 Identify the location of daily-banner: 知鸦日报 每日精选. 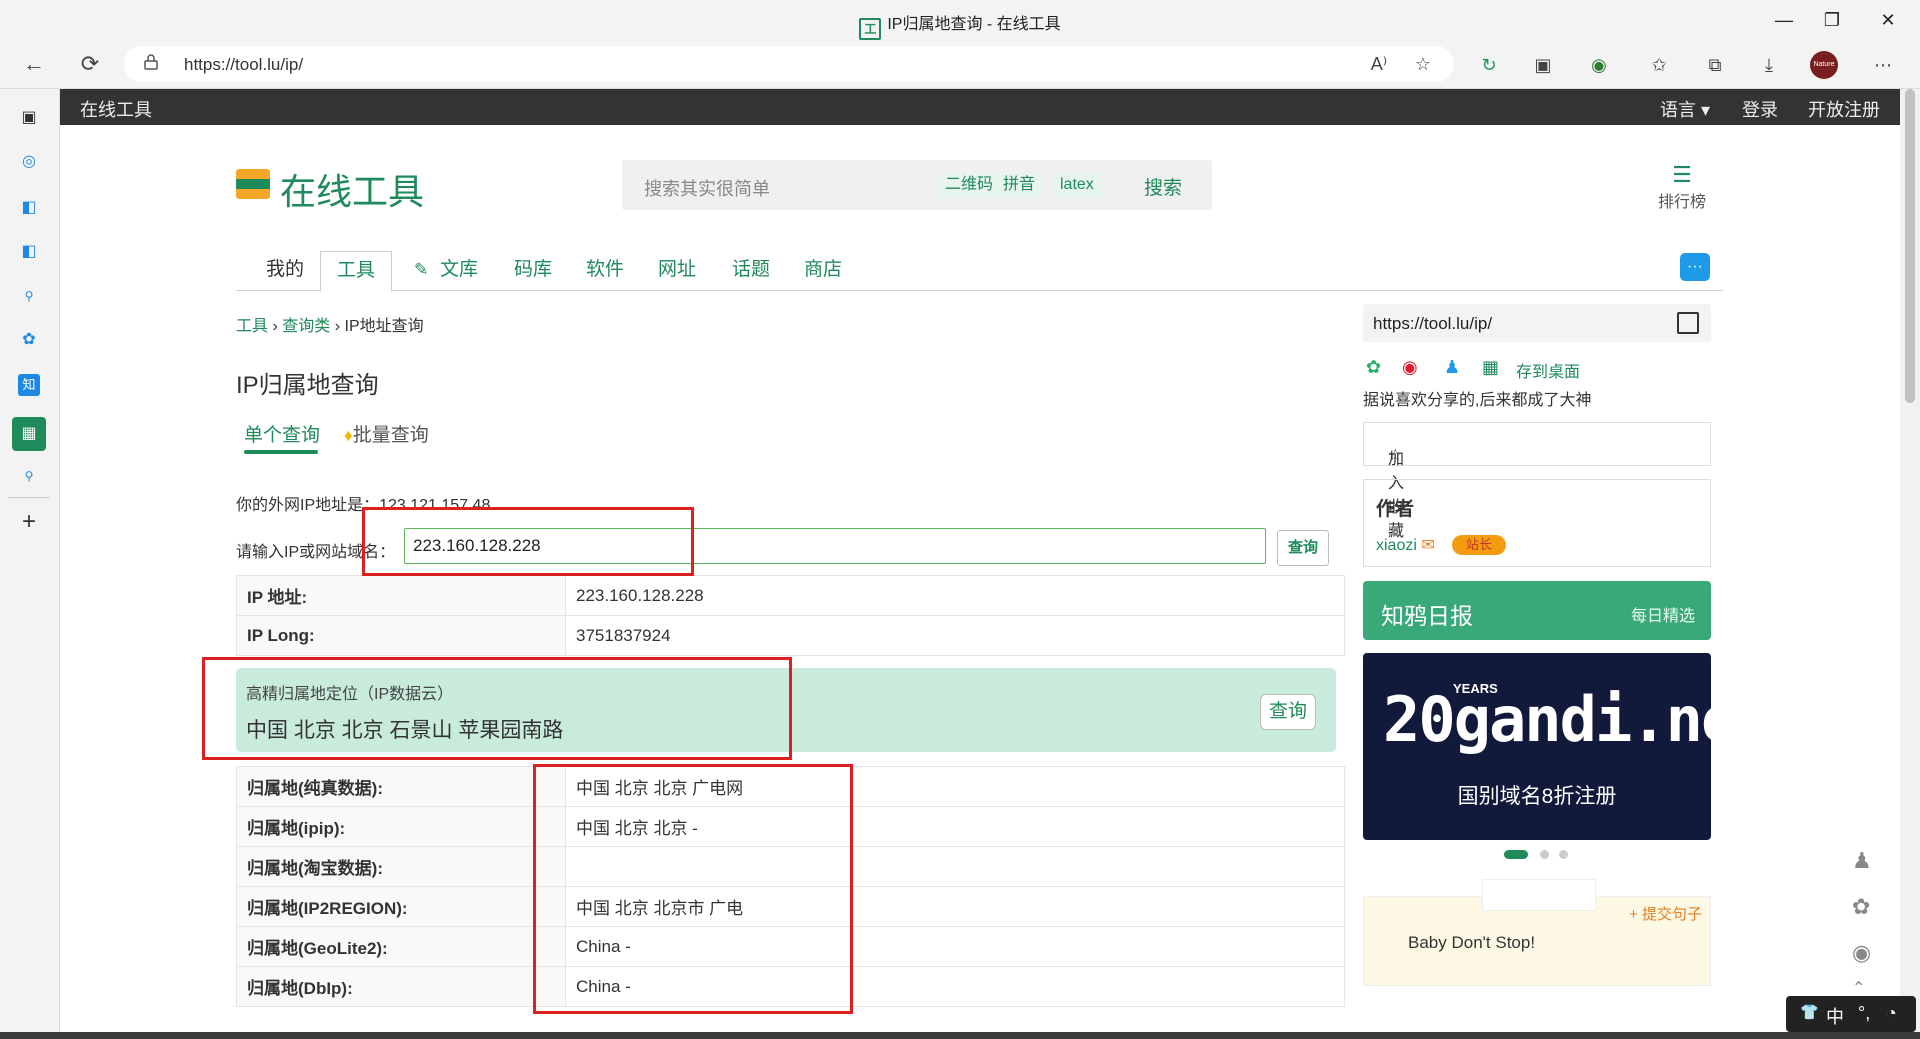
(1537, 610).